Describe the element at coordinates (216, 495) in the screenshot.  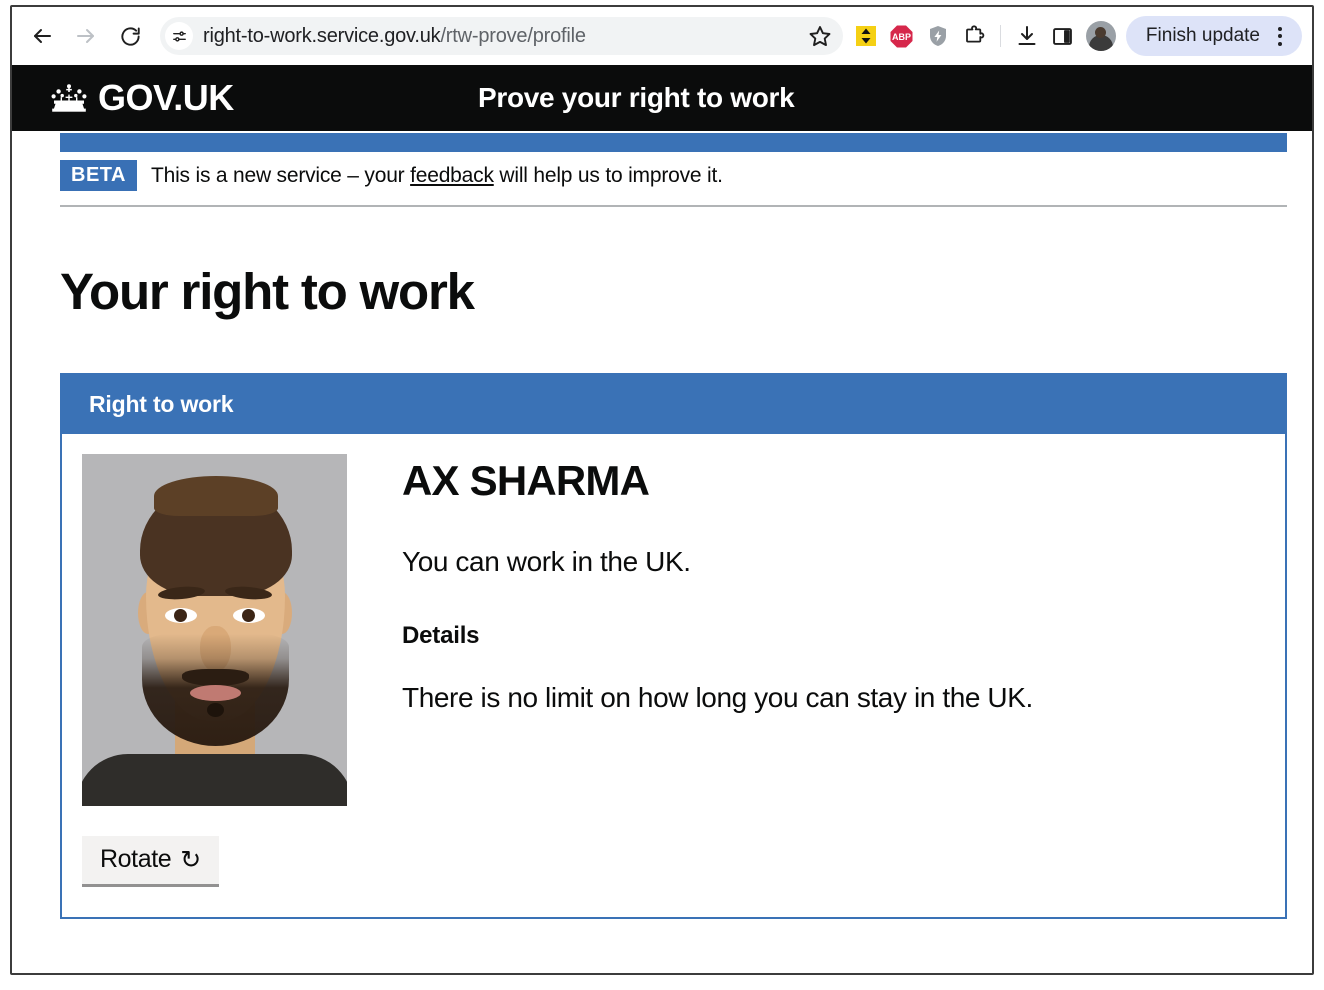
I see `photo-hair-top` at that location.